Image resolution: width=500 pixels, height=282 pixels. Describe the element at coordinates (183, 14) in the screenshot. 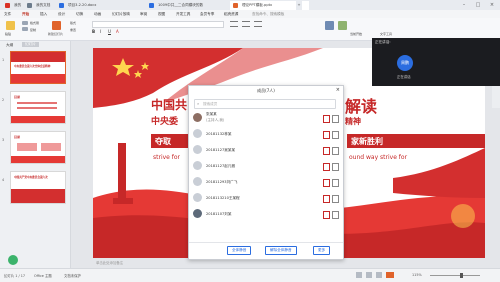

I see `menu-dev-tools: 开发工具` at that location.